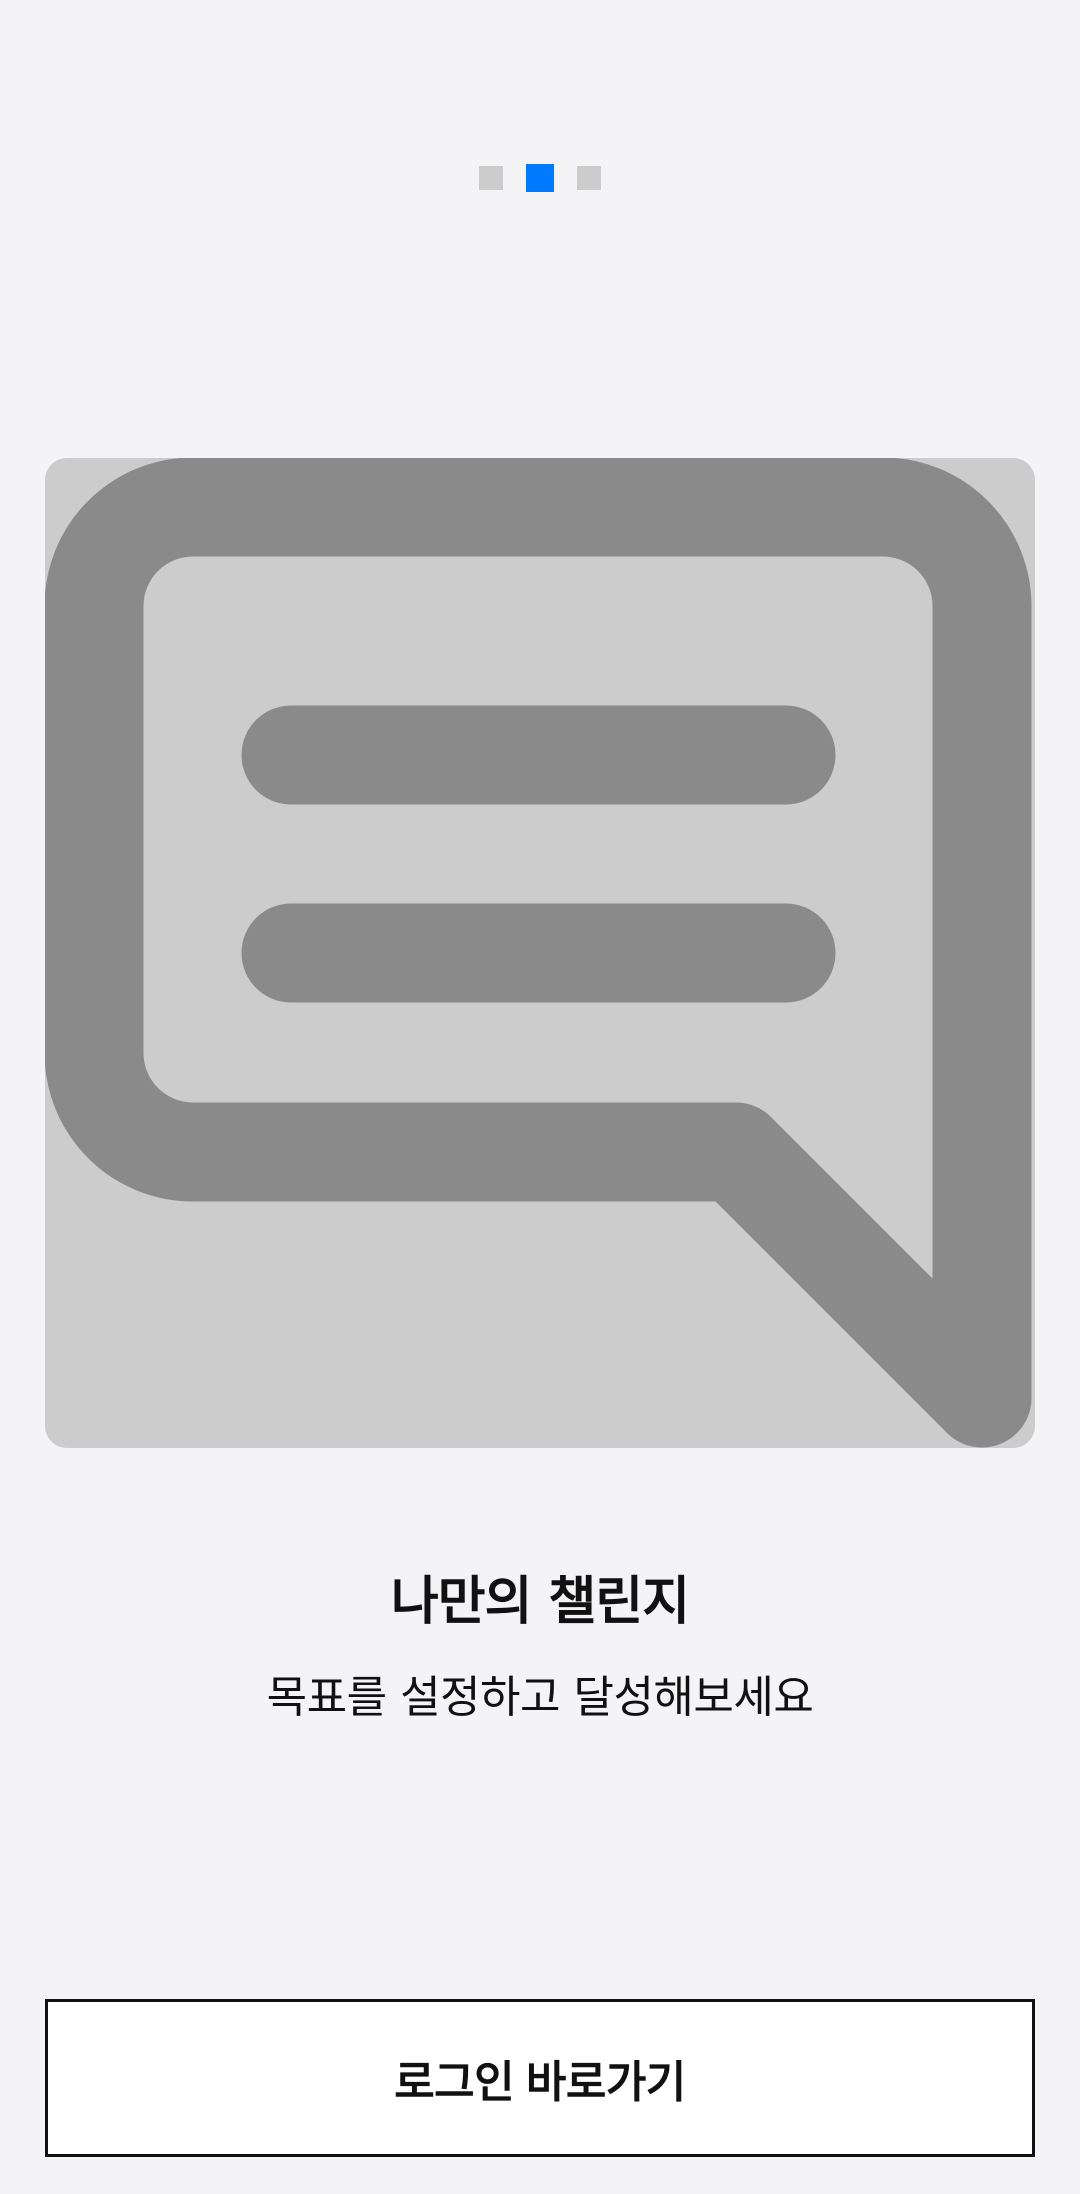  I want to click on onboarding-title: 나만의 챌린지, so click(540, 1602).